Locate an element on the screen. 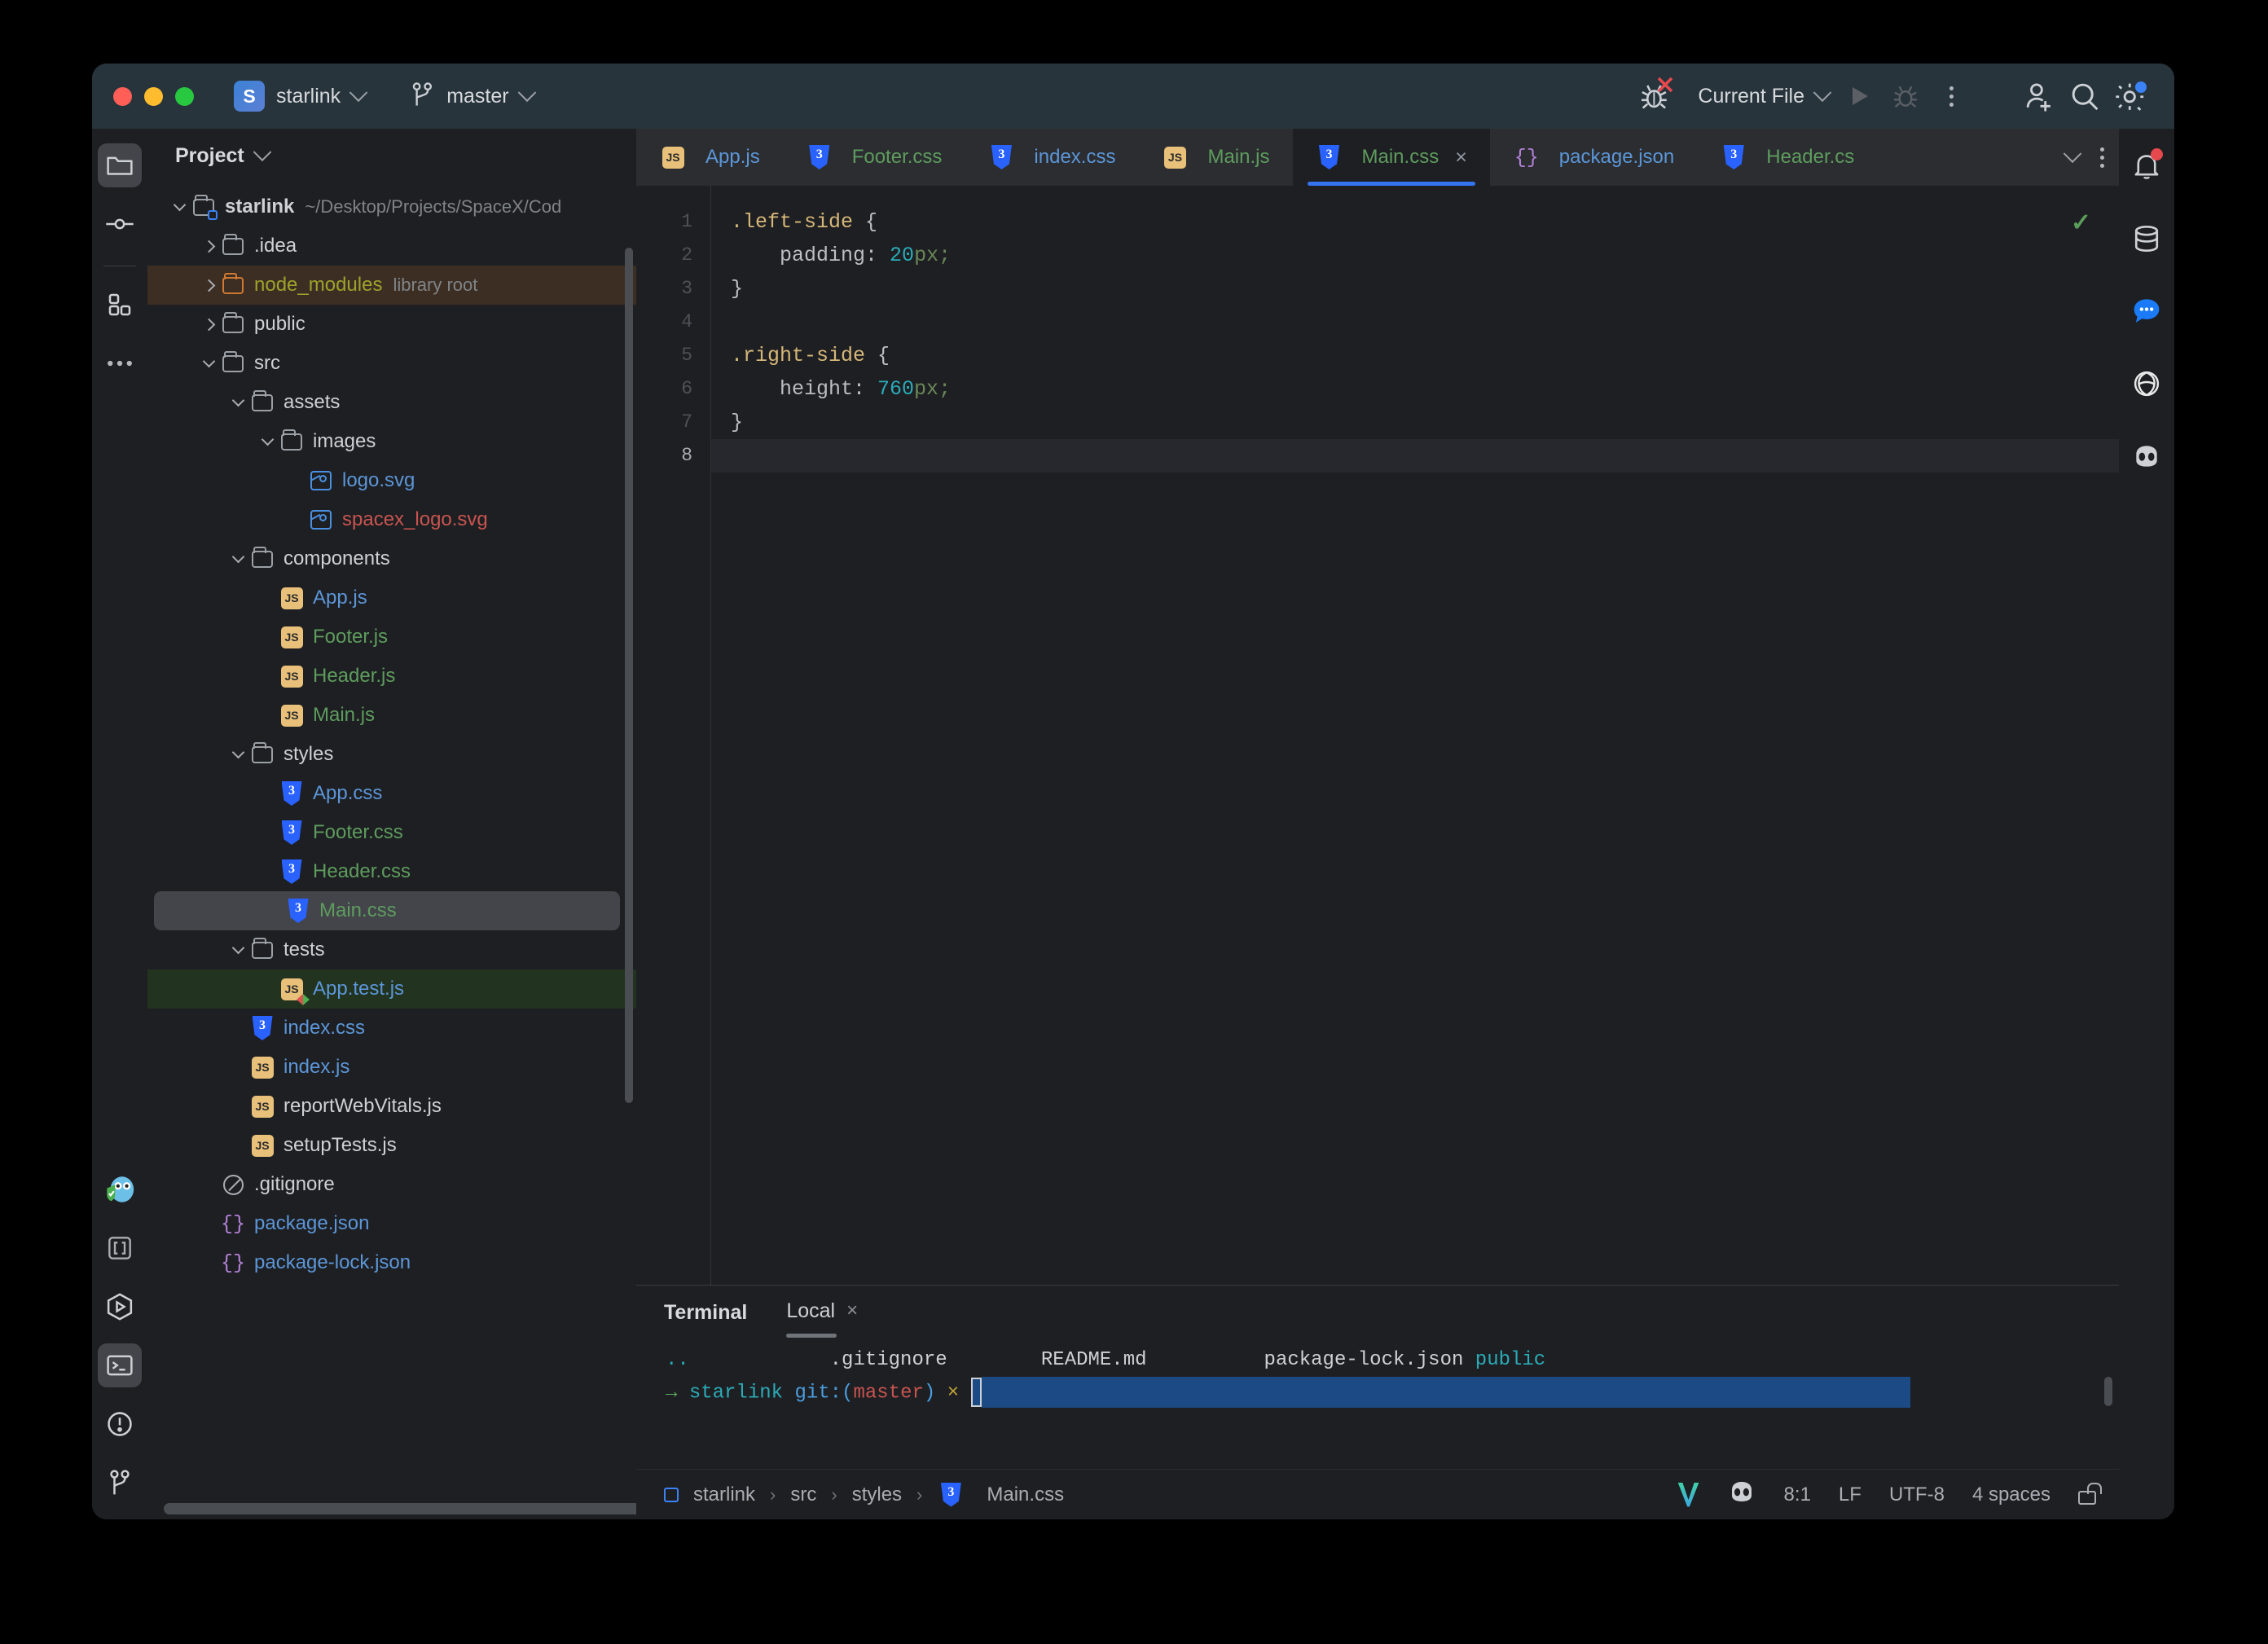 Image resolution: width=2268 pixels, height=1644 pixels. sidebar-item-ai-chat is located at coordinates (2146, 311).